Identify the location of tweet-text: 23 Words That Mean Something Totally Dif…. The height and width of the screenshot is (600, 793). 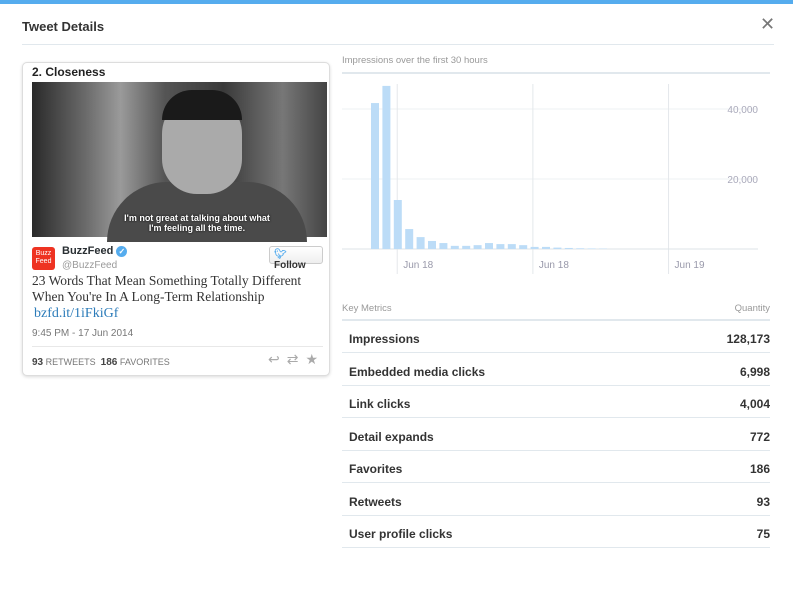
(167, 288).